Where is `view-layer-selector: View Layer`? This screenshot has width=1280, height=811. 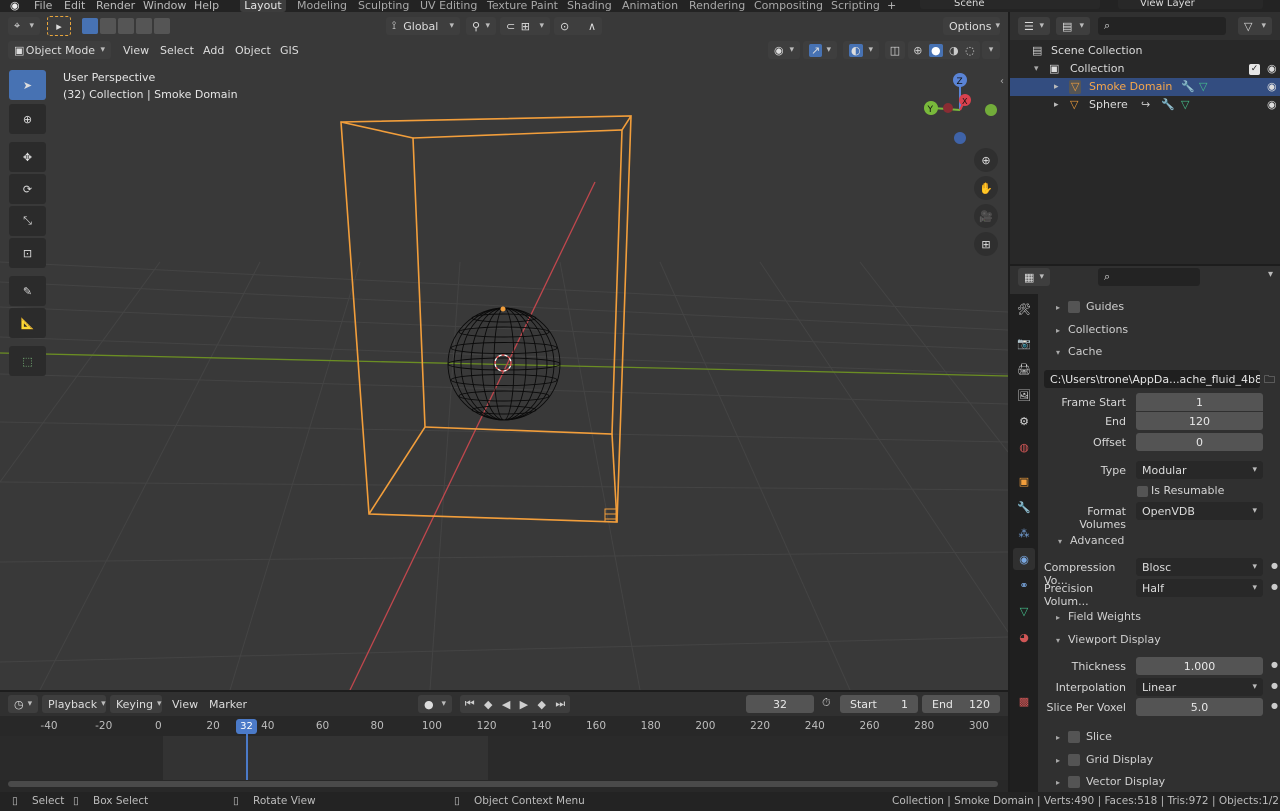
view-layer-selector: View Layer is located at coordinates (1190, 4).